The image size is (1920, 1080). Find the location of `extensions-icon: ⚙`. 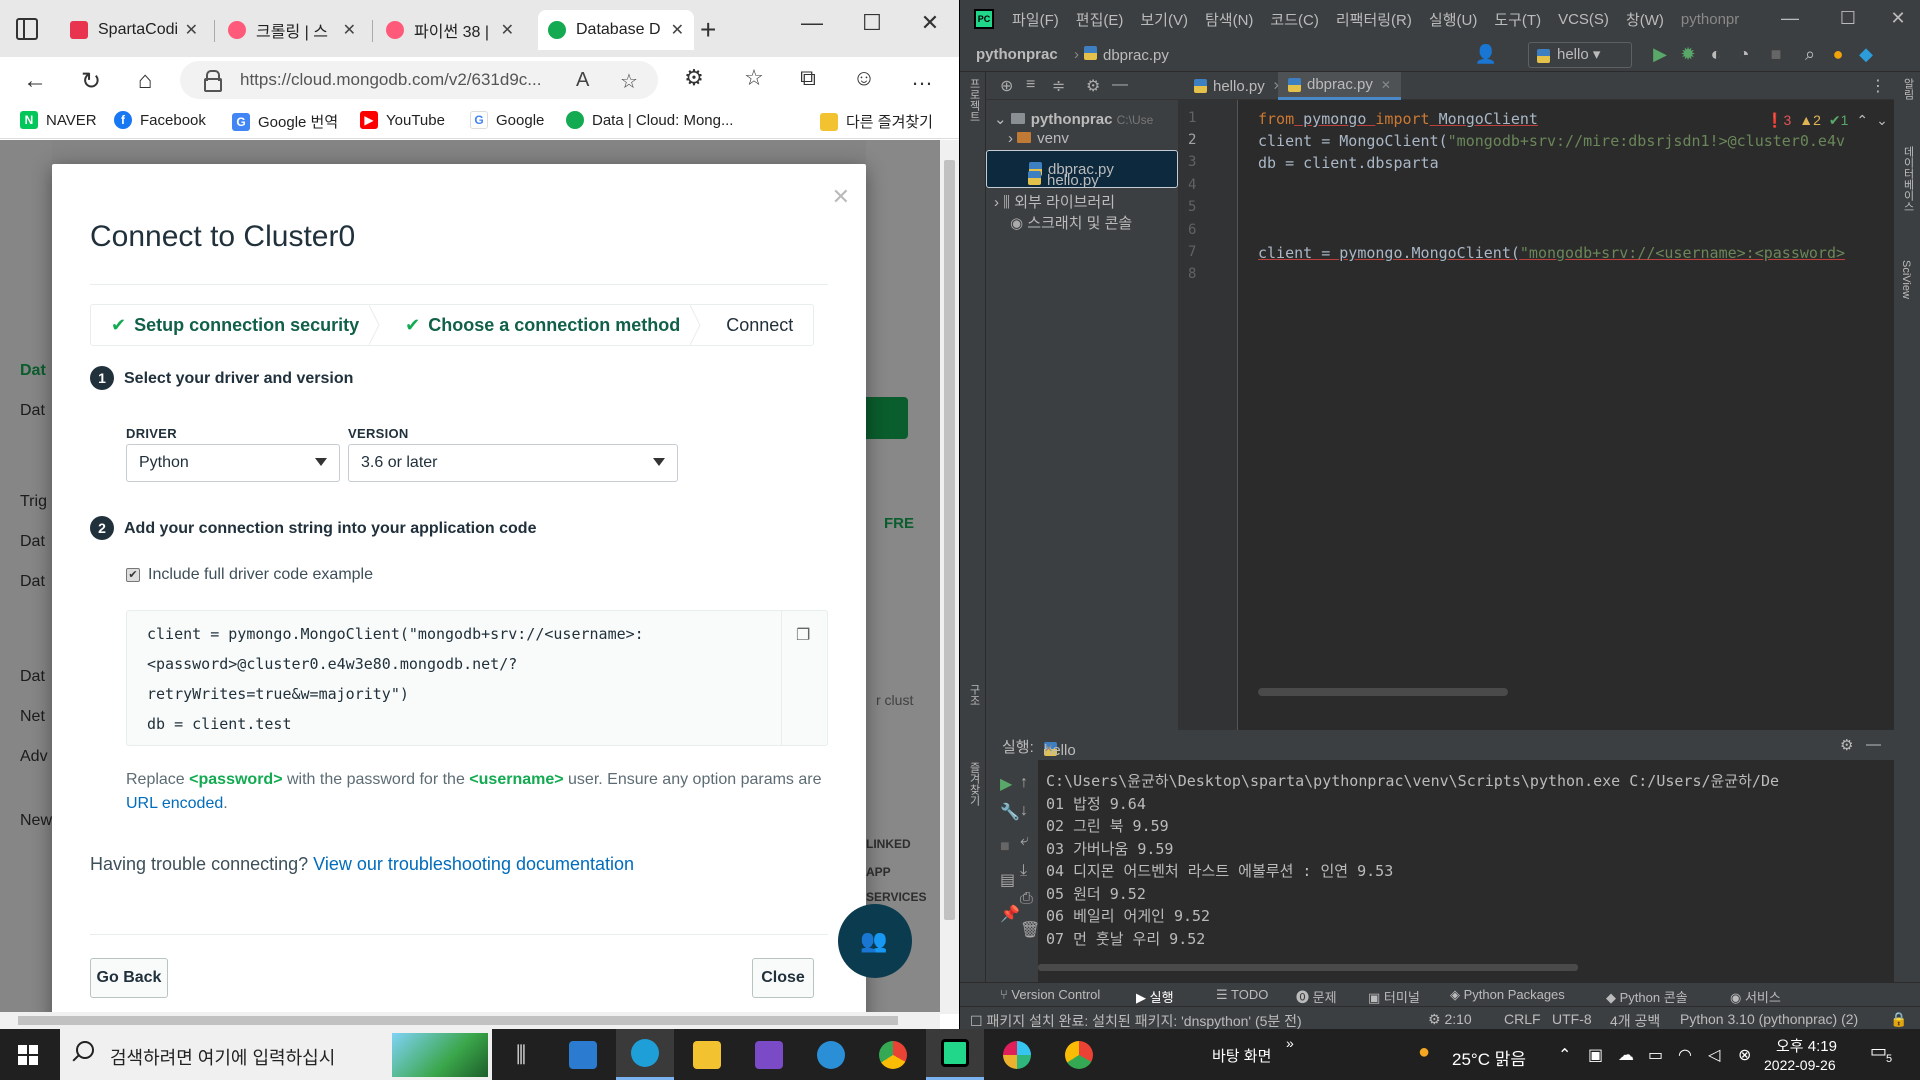

extensions-icon: ⚙ is located at coordinates (694, 78).